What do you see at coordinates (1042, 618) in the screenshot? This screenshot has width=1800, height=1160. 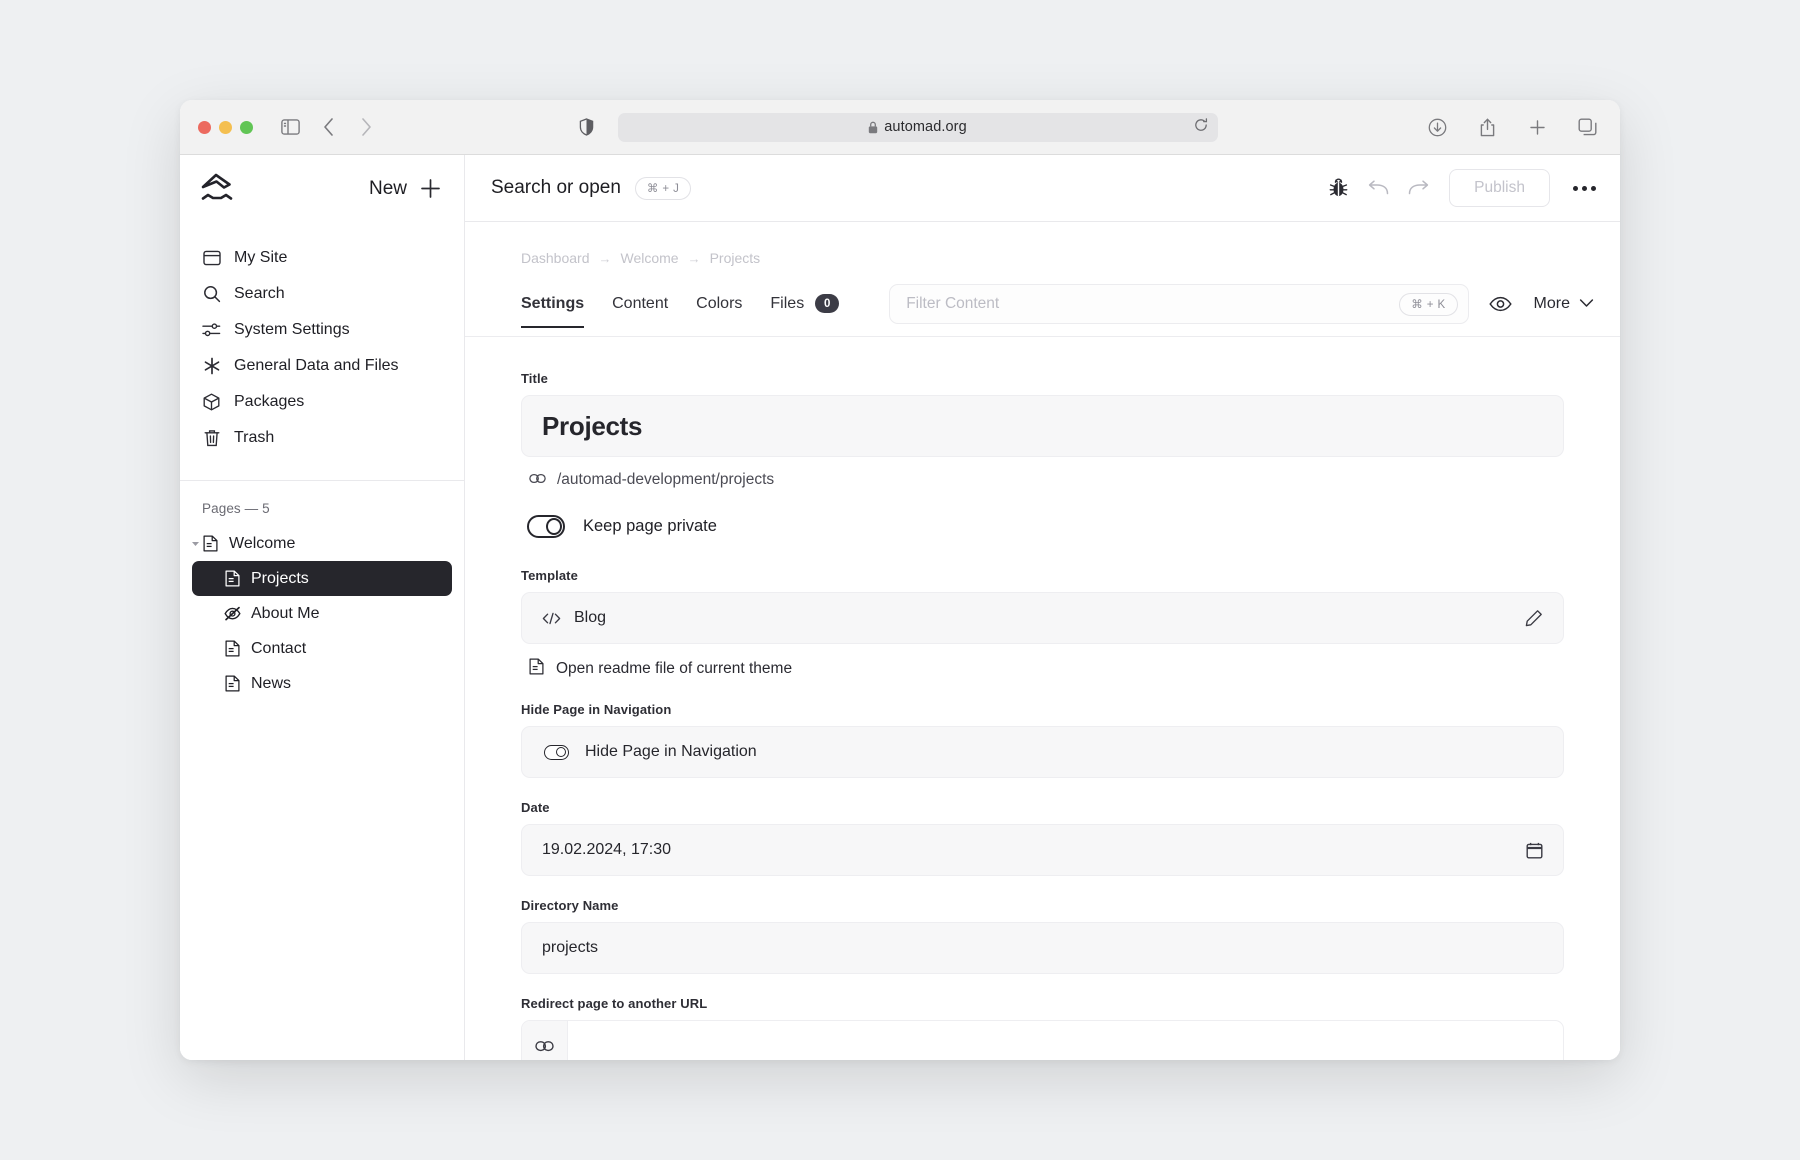 I see `template-select: Blog` at bounding box center [1042, 618].